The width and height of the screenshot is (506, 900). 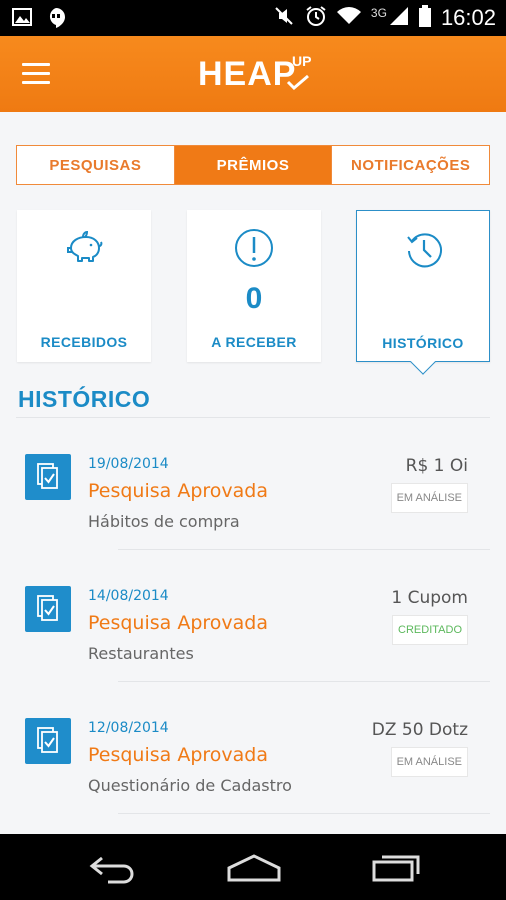 What do you see at coordinates (254, 298) in the screenshot?
I see `a-receber-count: 0` at bounding box center [254, 298].